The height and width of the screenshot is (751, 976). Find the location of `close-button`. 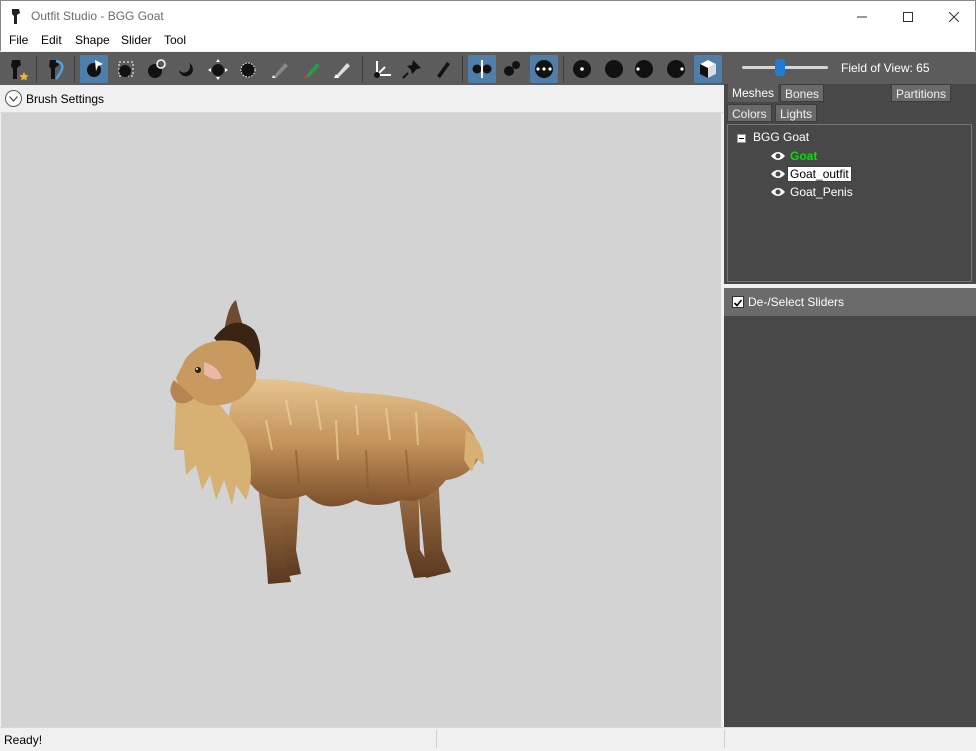

close-button is located at coordinates (953, 16).